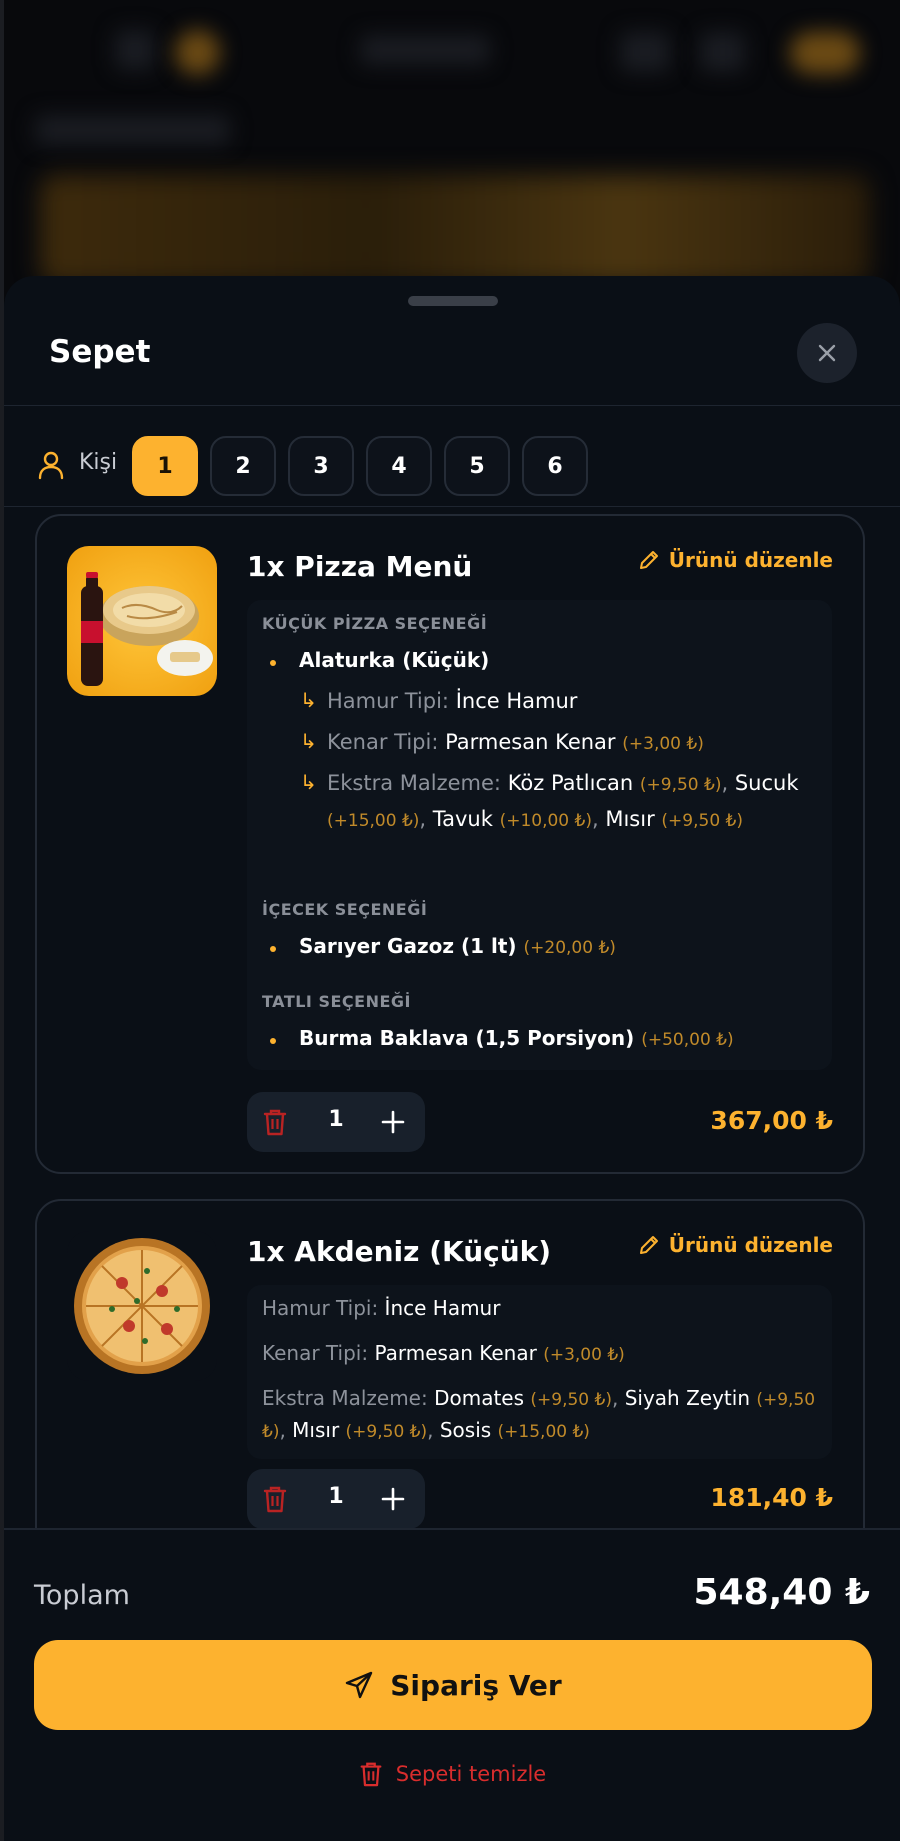  I want to click on section-heading: TATLI SEÇENEĞİ, so click(336, 1001).